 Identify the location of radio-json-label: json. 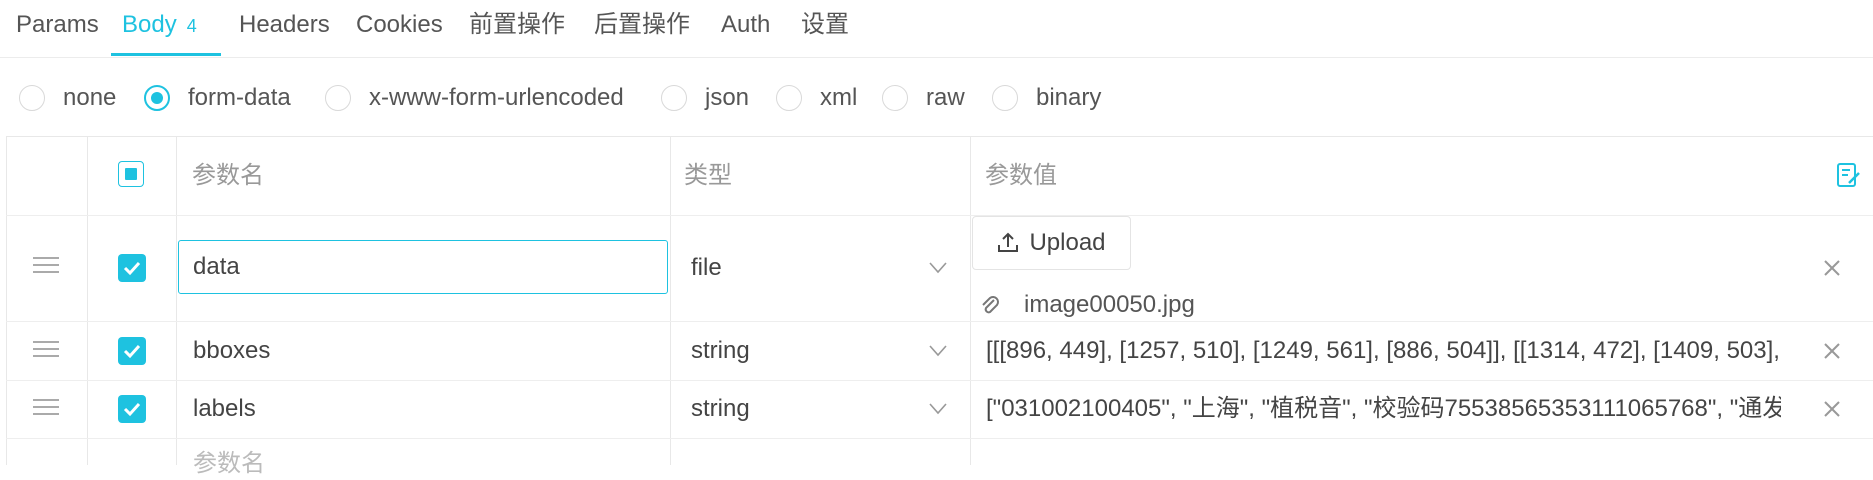
(727, 97).